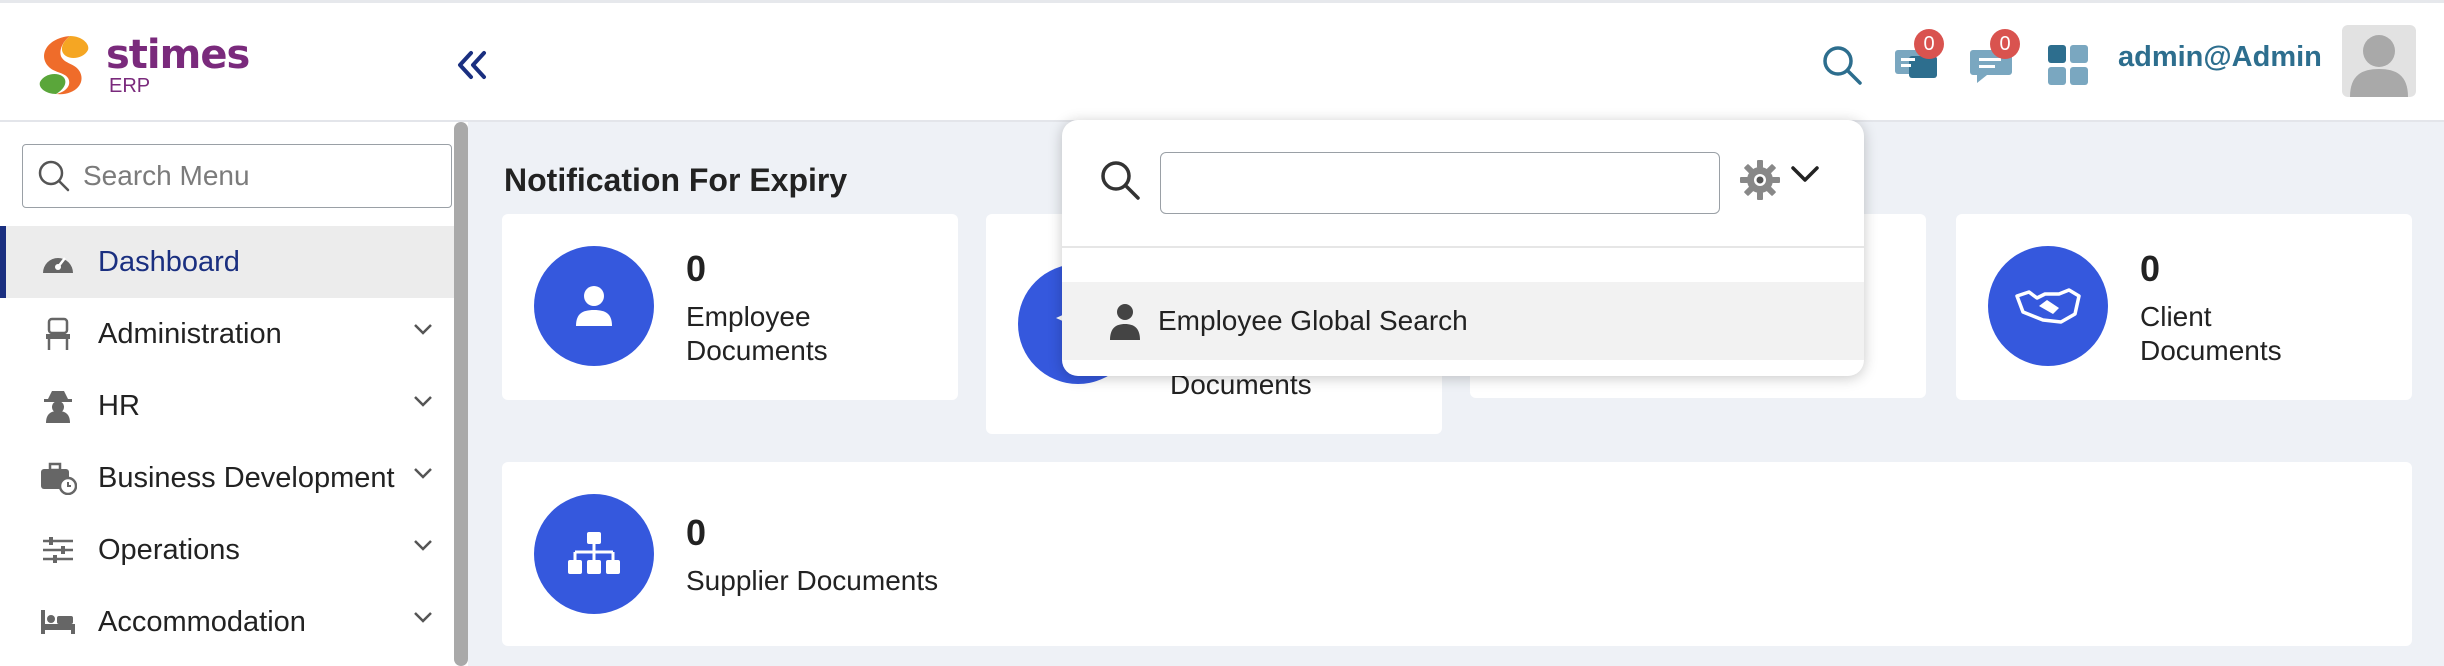  What do you see at coordinates (594, 306) in the screenshot?
I see `user-icon` at bounding box center [594, 306].